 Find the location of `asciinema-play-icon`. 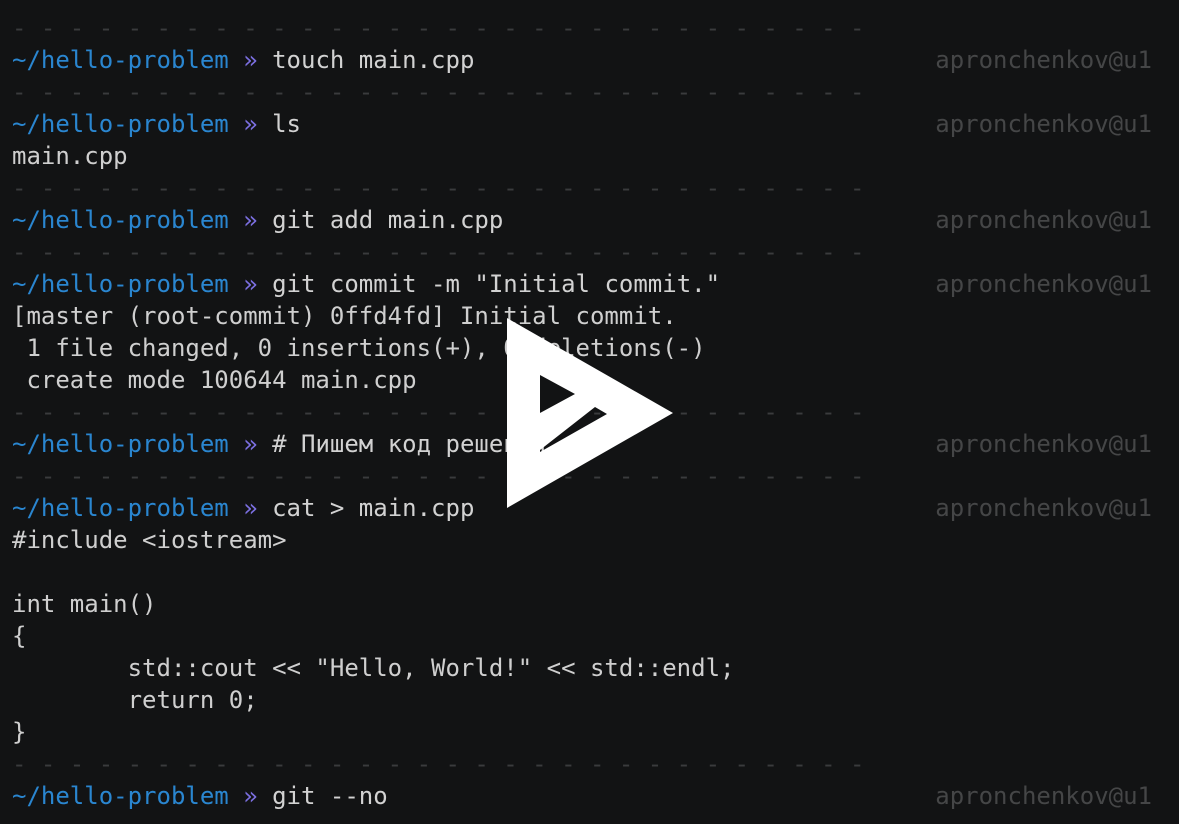

asciinema-play-icon is located at coordinates (590, 413).